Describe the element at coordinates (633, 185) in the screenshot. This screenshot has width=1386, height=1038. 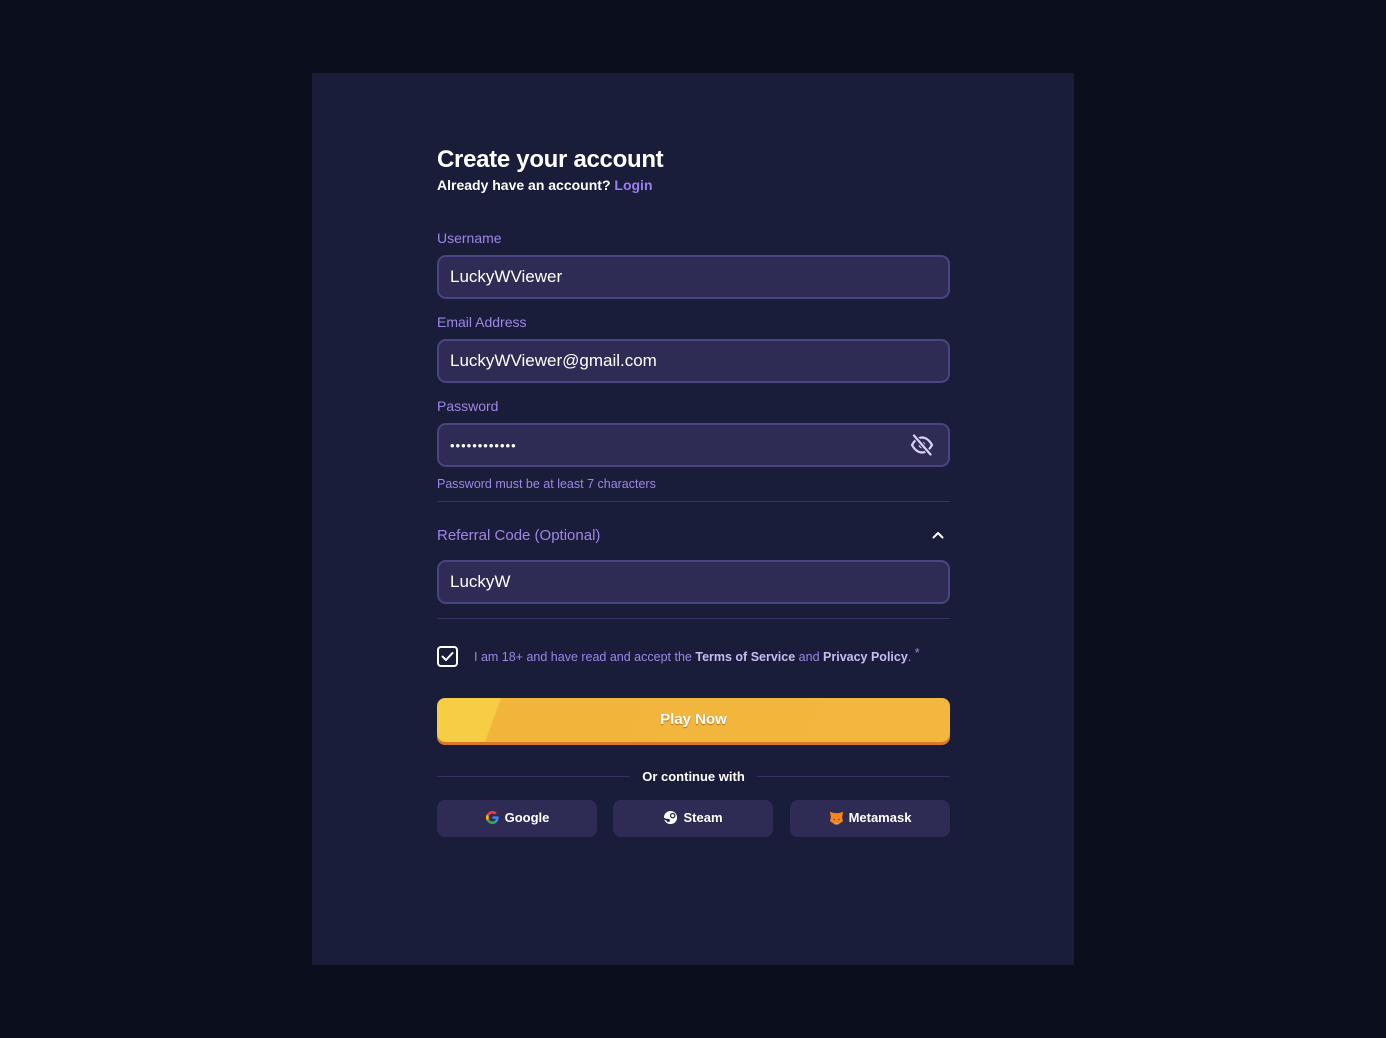
I see `login-link: Login` at that location.